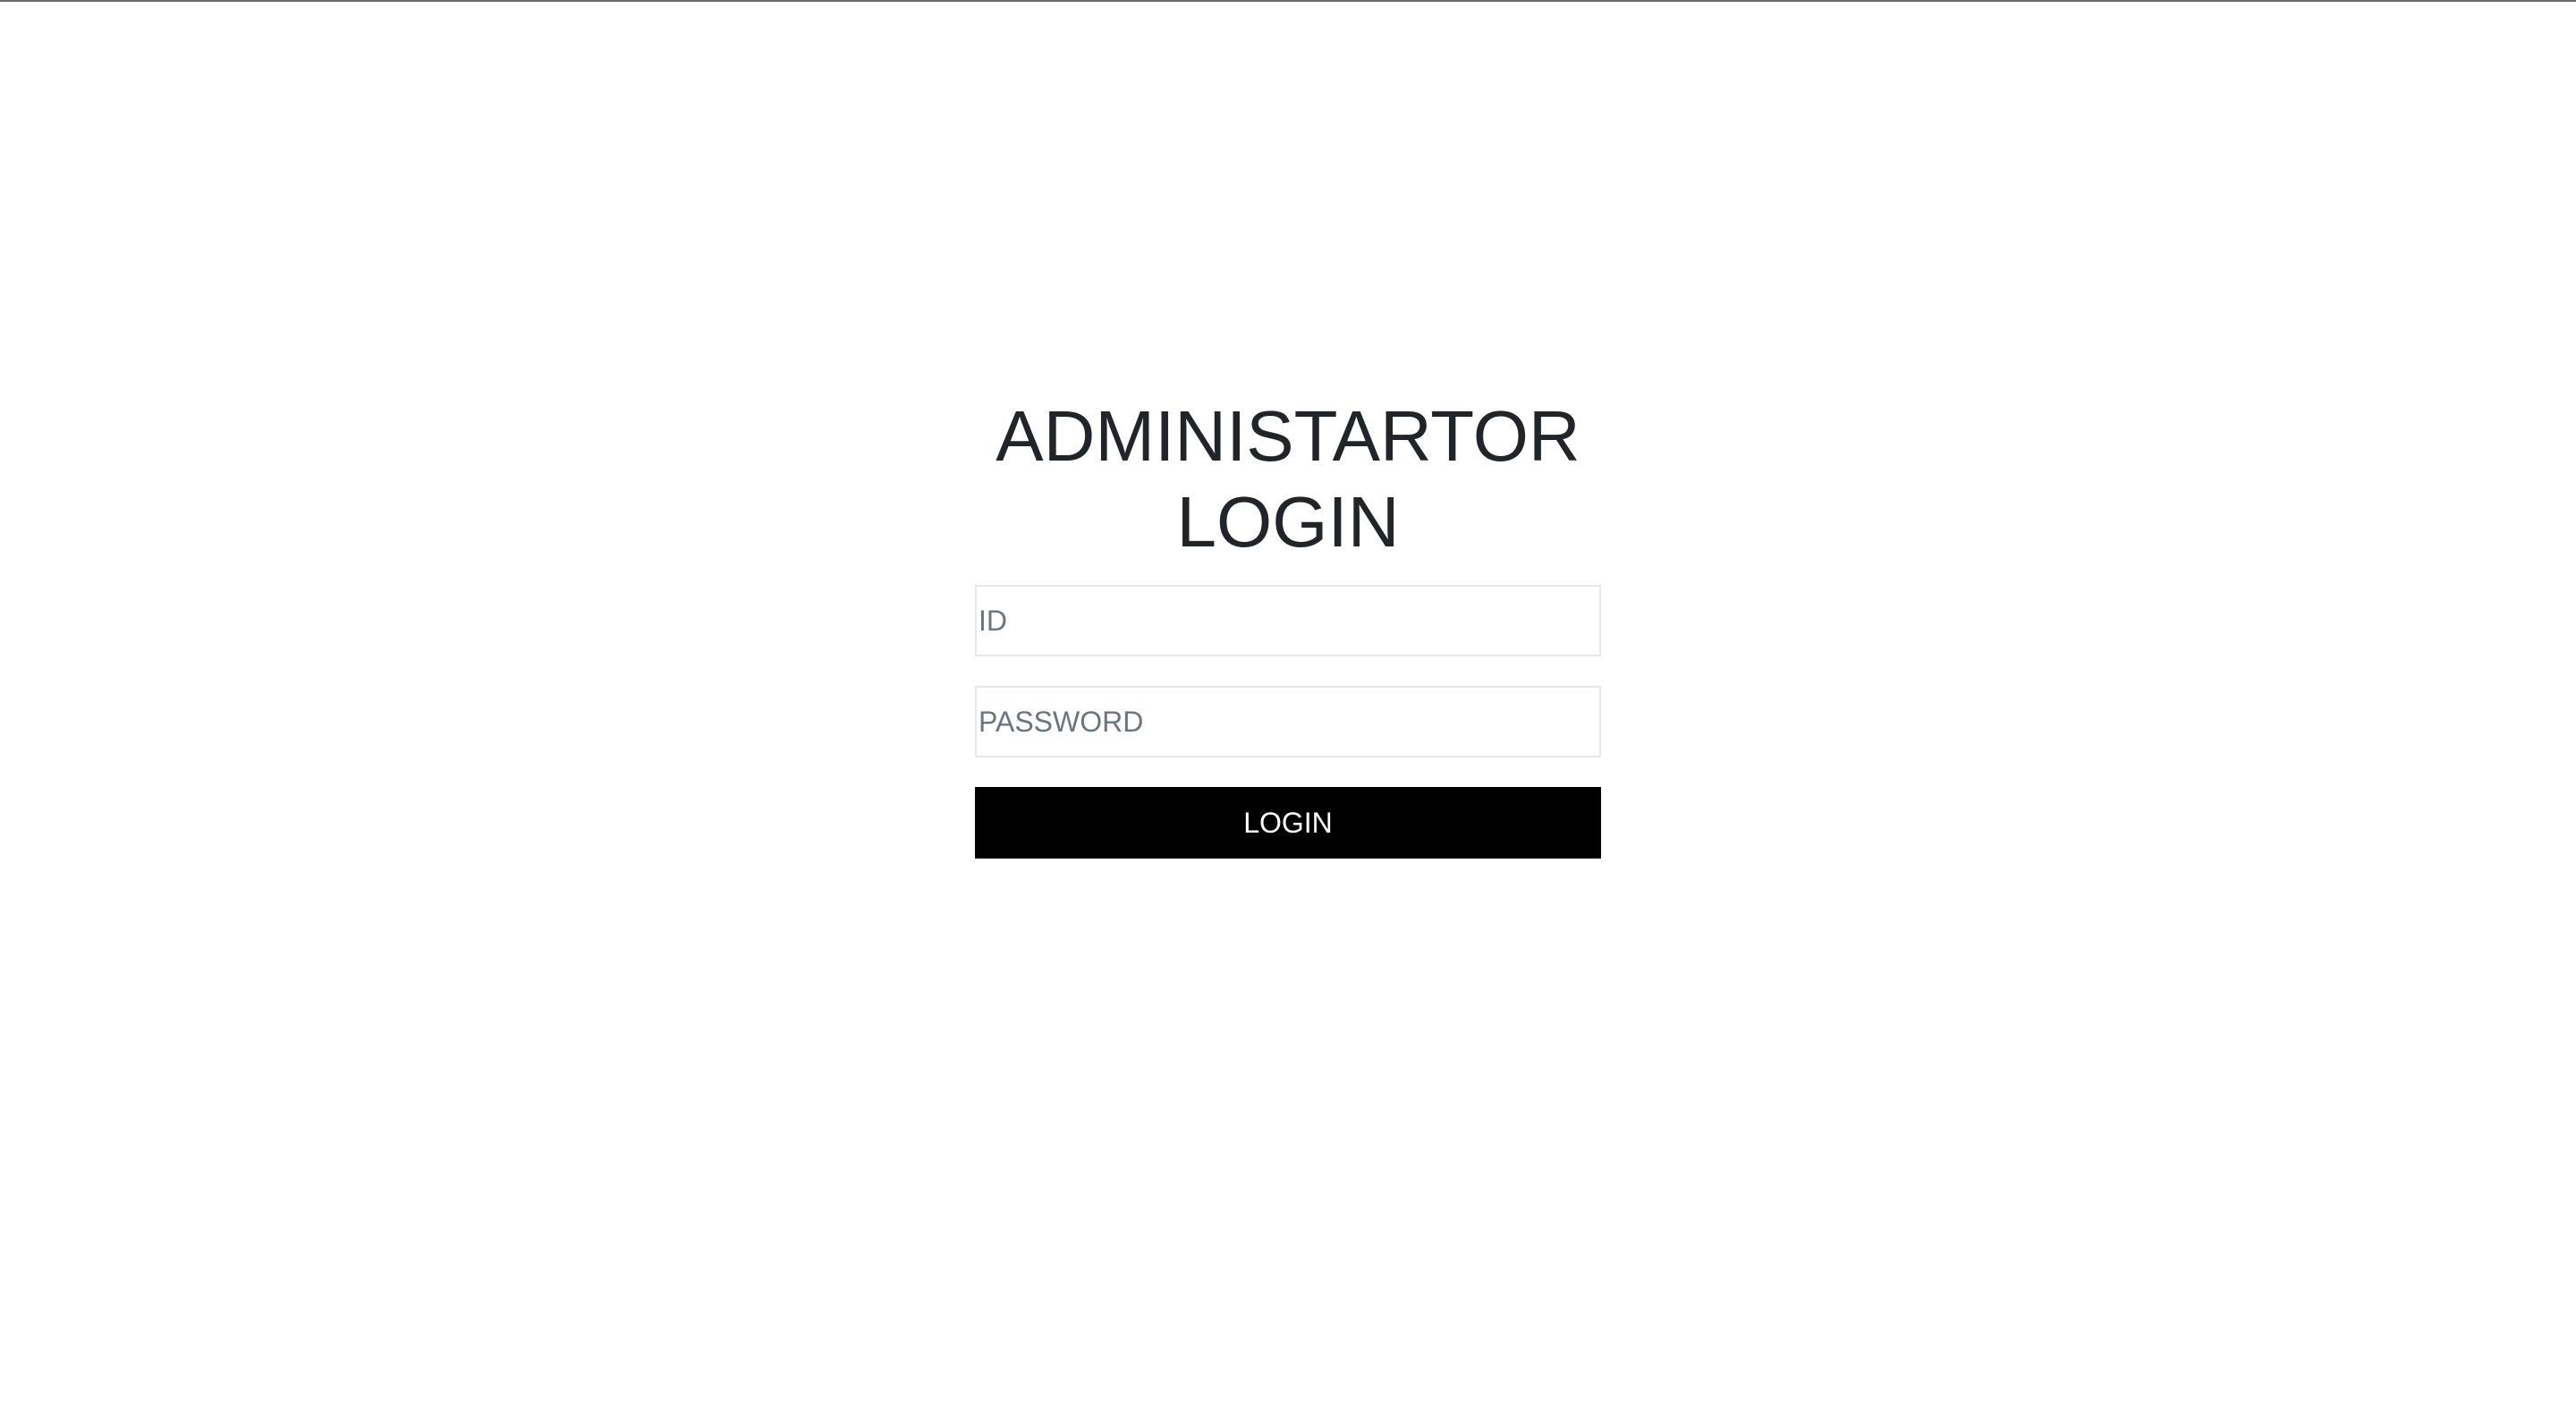  I want to click on login-form: ADMINISTARTOR LOGIN LOGIN, so click(1288, 626).